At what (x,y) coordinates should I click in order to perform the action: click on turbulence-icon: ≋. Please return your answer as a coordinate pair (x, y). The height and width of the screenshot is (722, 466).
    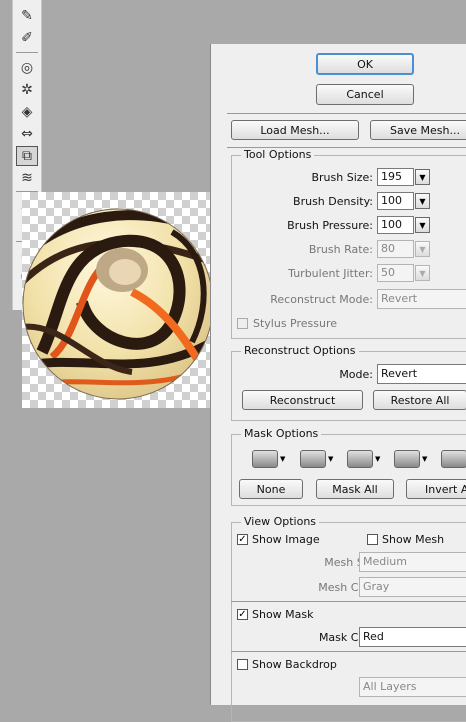
    Looking at the image, I should click on (27, 178).